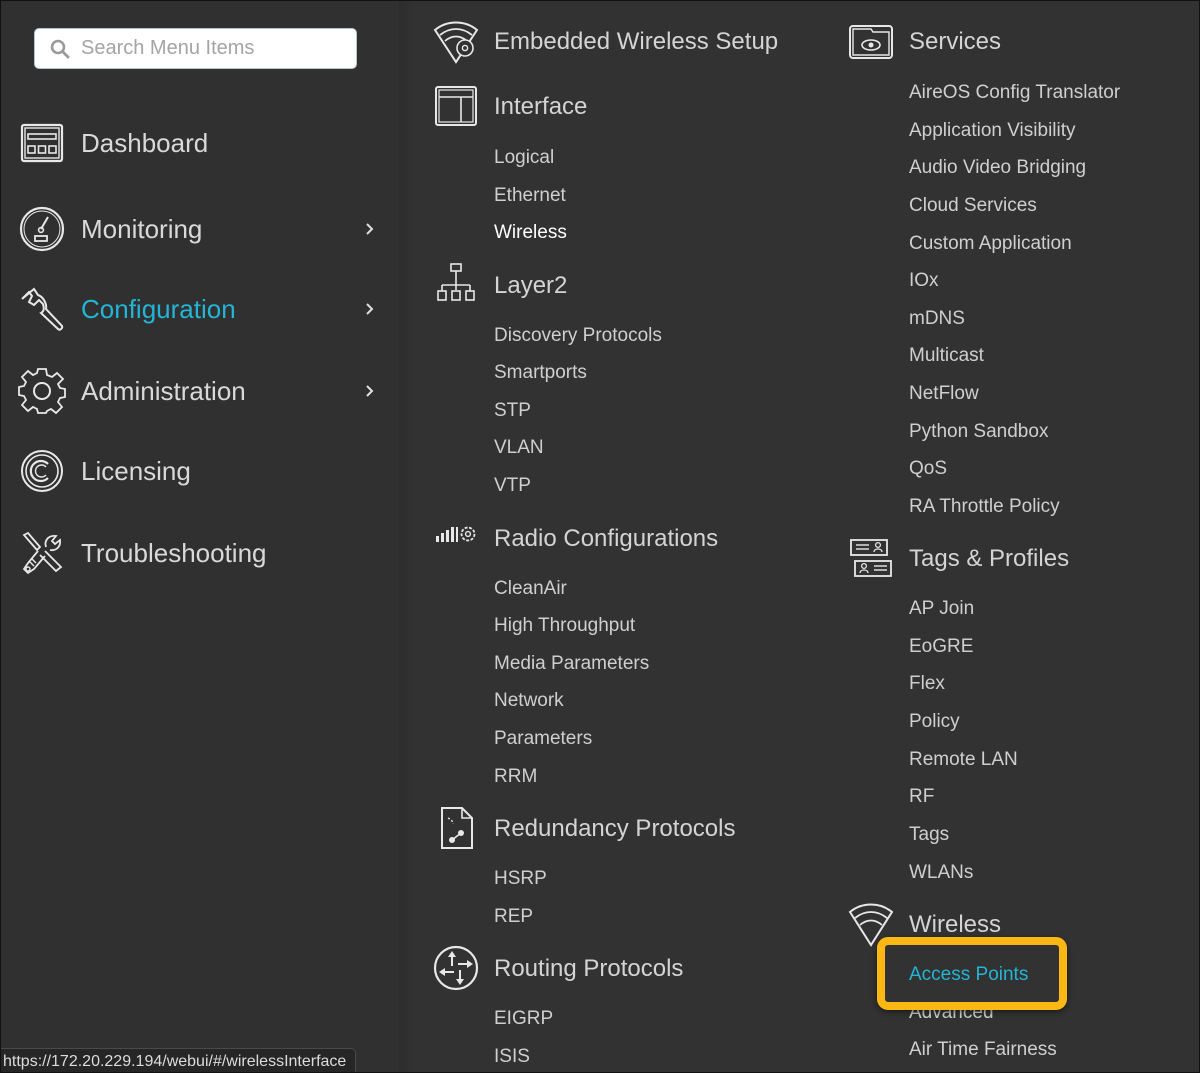 This screenshot has height=1073, width=1200. I want to click on menu-item-aireos-config-translator: AireOS Config Translator, so click(1014, 93).